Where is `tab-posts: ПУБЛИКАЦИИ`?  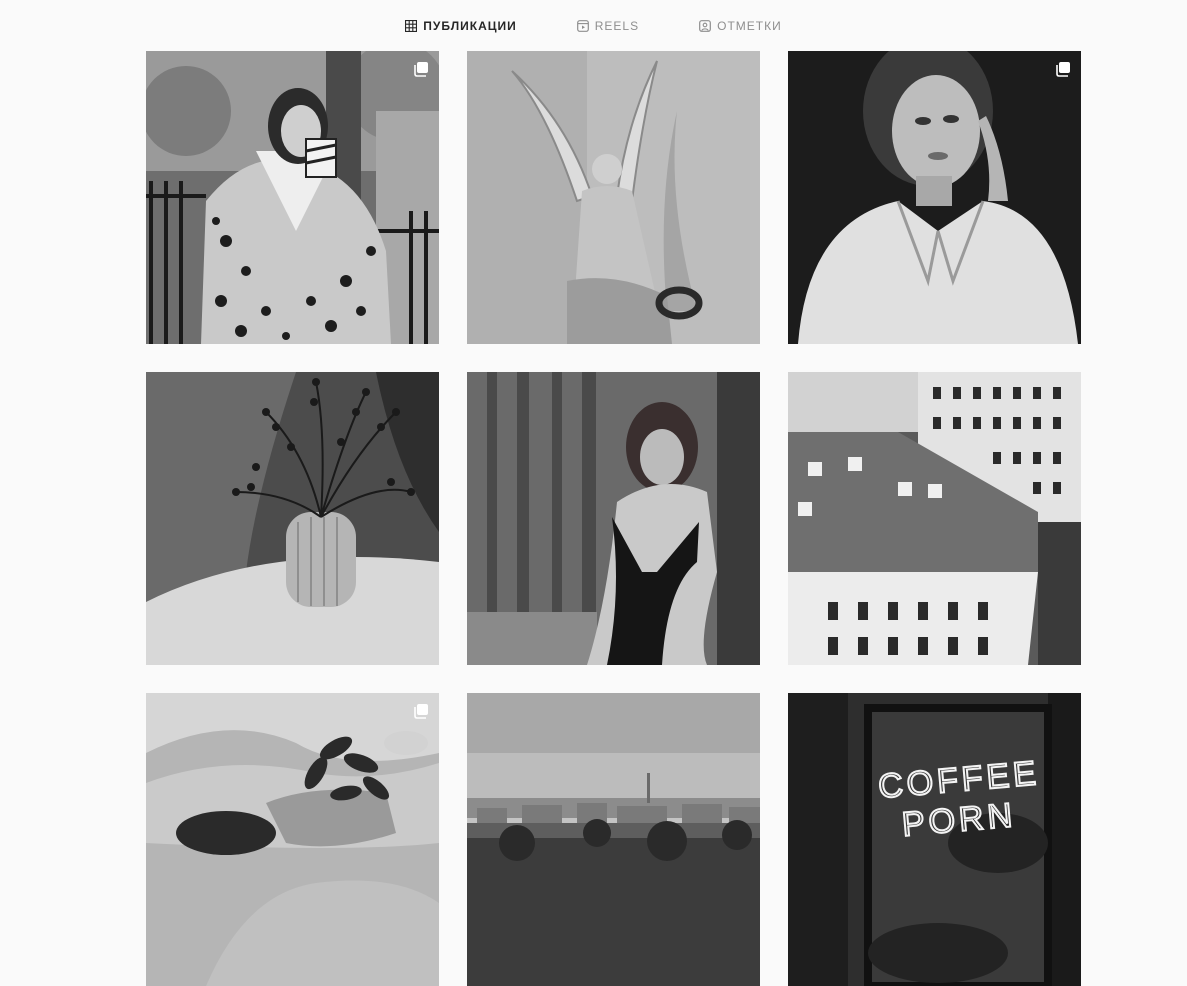
tab-posts: ПУБЛИКАЦИИ is located at coordinates (460, 25).